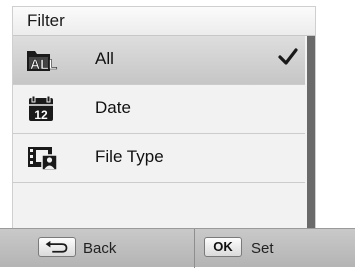 The height and width of the screenshot is (268, 355). I want to click on ok-key: OK, so click(223, 247).